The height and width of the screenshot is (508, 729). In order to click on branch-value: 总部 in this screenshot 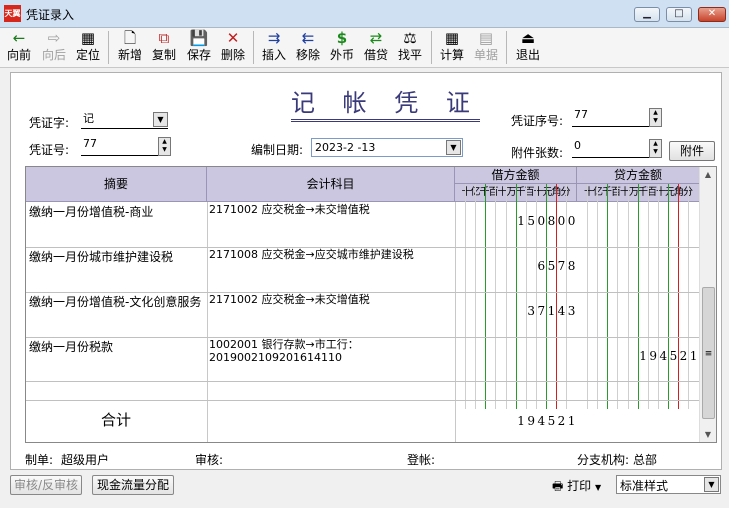, I will do `click(645, 460)`.